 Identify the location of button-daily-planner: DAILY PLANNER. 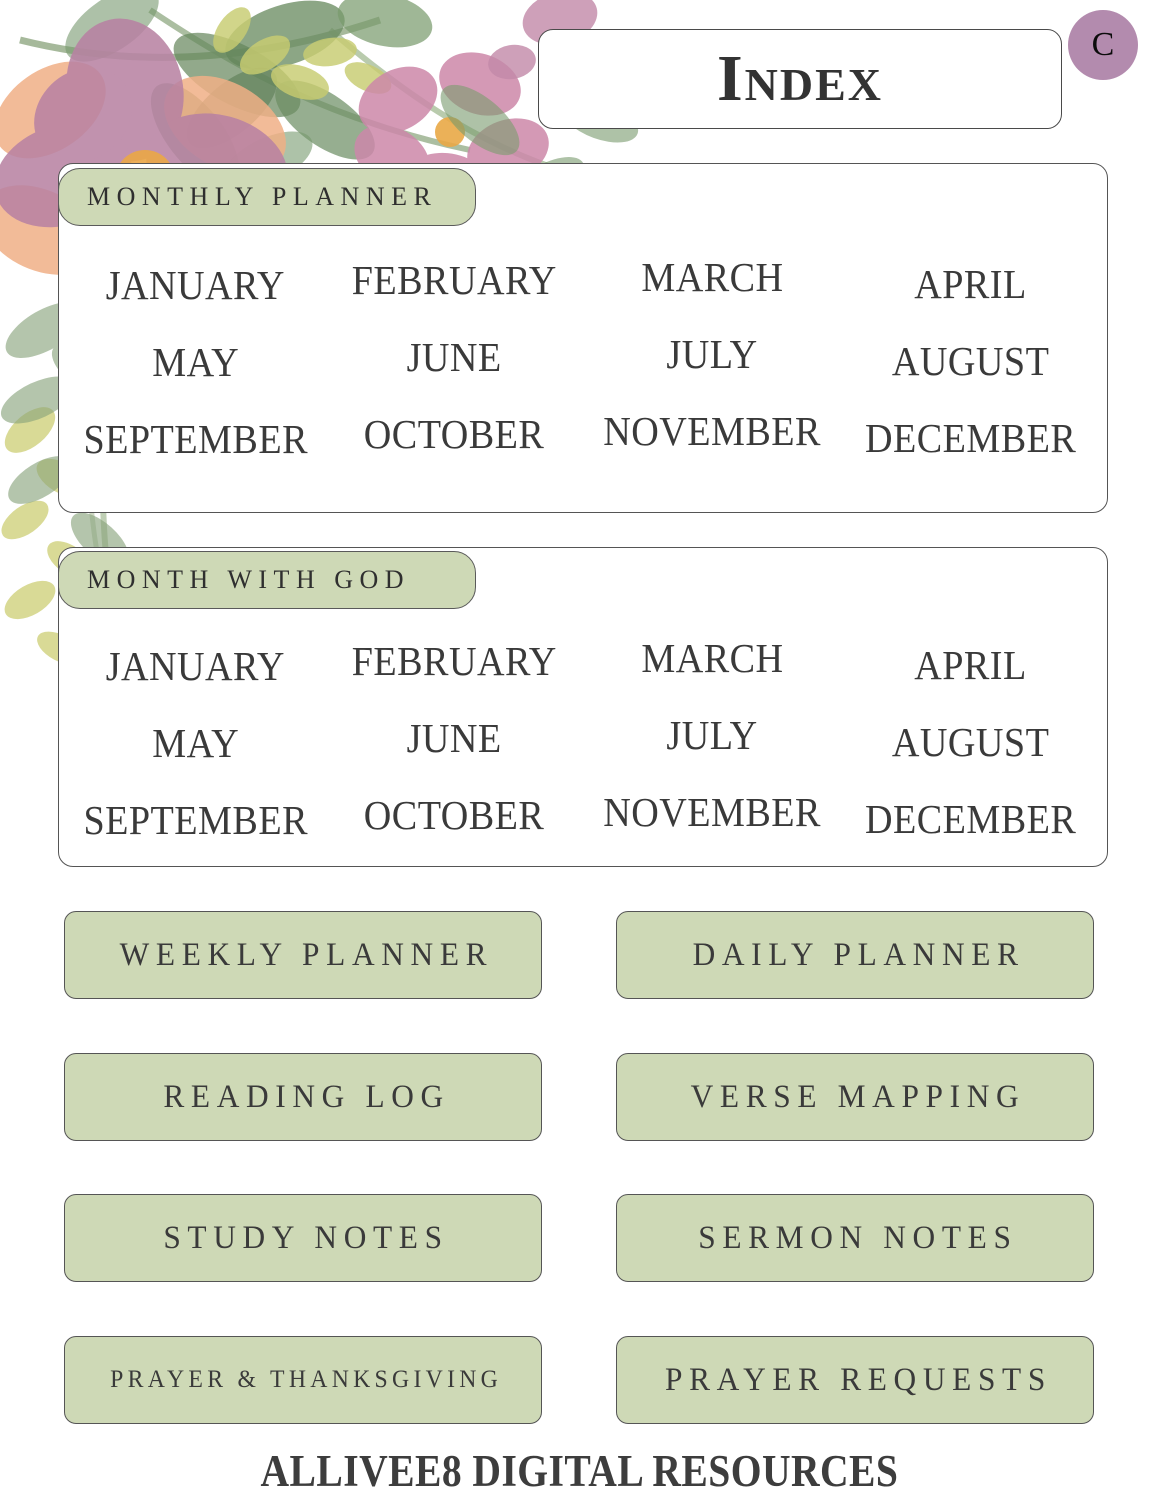
(855, 955).